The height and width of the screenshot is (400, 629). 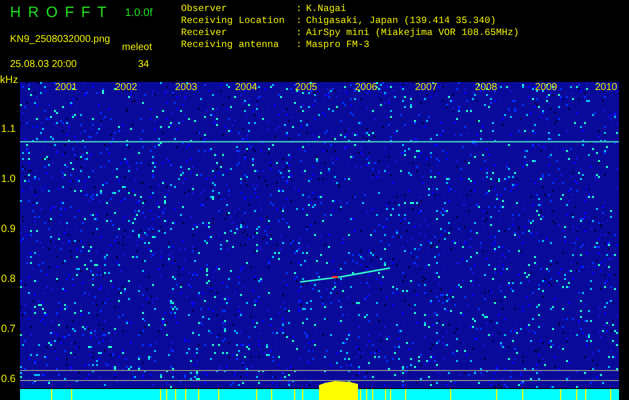 I want to click on axis-unit: kHz, so click(x=9, y=80).